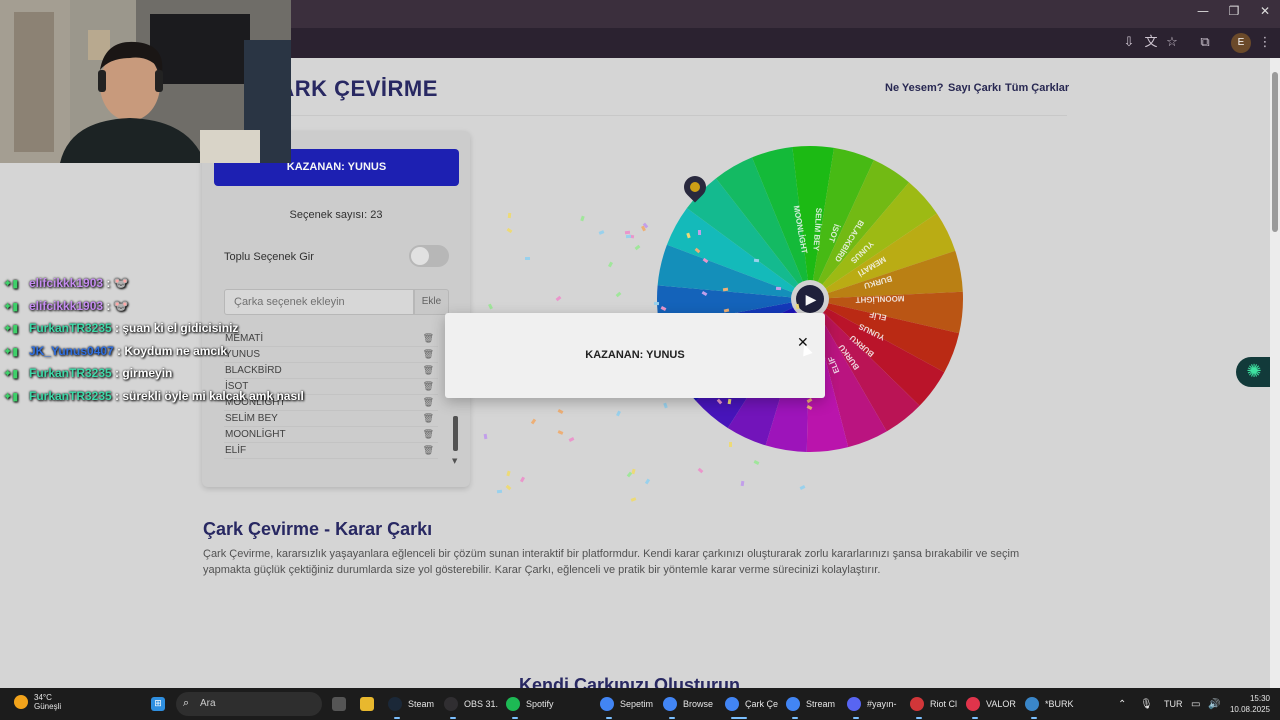 This screenshot has height=720, width=1280. Describe the element at coordinates (71, 350) in the screenshot. I see `chat-username: JK_Yunus0407` at that location.